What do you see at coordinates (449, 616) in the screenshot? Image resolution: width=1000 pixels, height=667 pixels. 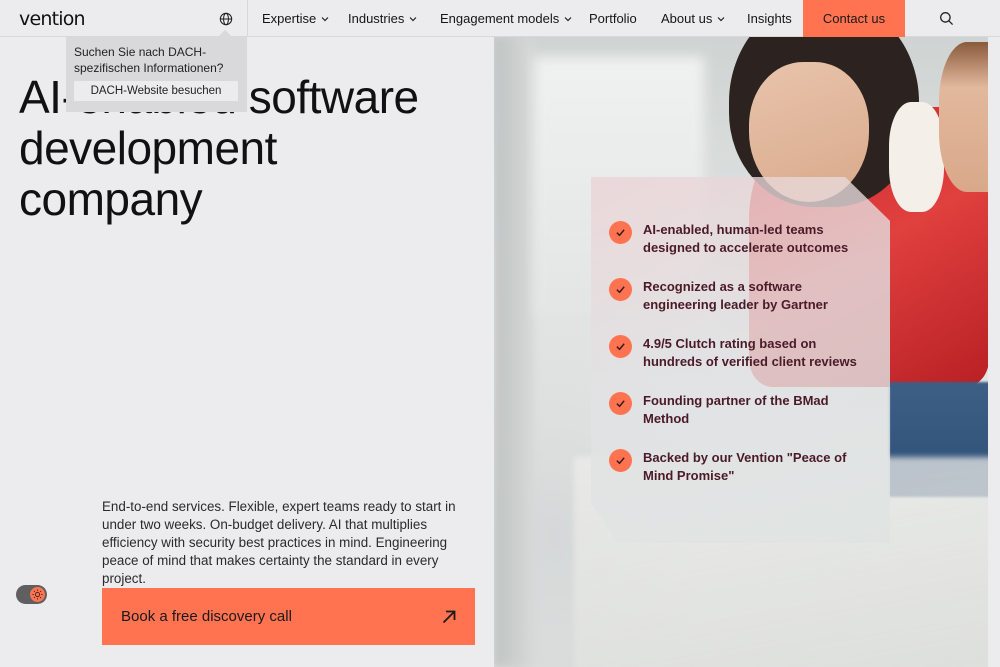 I see `arrow-up-right-icon` at bounding box center [449, 616].